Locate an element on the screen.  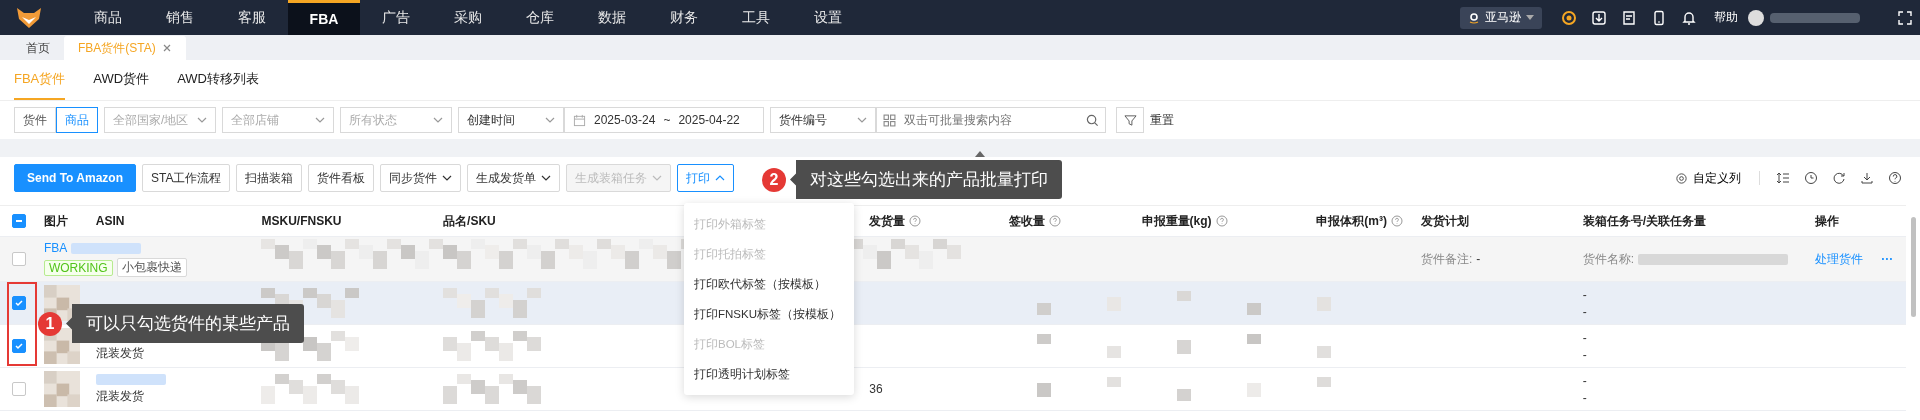
filter-select: 创建时间 is located at coordinates (511, 120).